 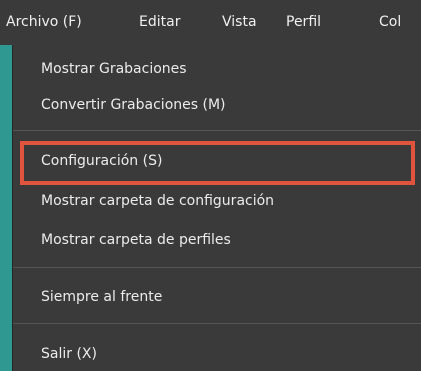 What do you see at coordinates (217, 69) in the screenshot?
I see `menu-item-mostrar-grabaciones: Mostrar Grabaciones` at bounding box center [217, 69].